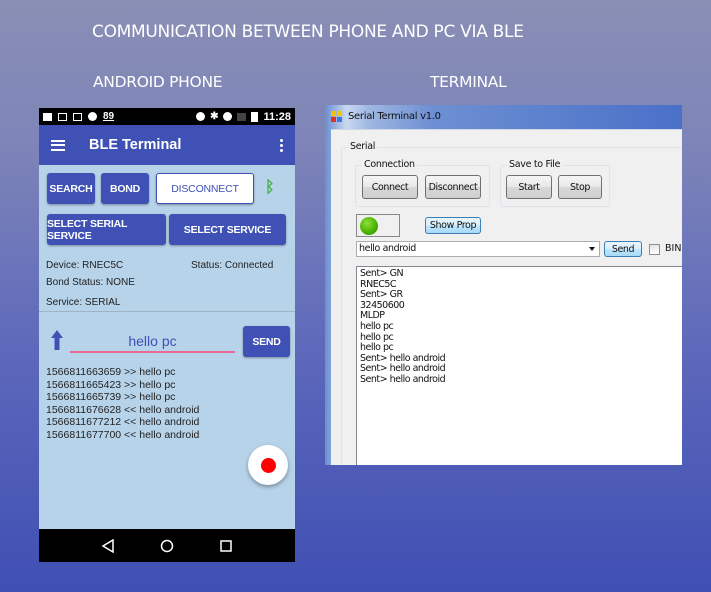 This screenshot has height=592, width=711. Describe the element at coordinates (369, 226) in the screenshot. I see `status-led-icon` at that location.